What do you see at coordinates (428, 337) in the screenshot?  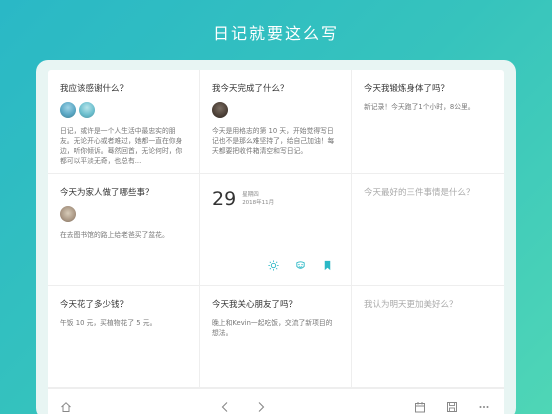 I see `card-tomorrow: 我认为明天更加美好么？` at bounding box center [428, 337].